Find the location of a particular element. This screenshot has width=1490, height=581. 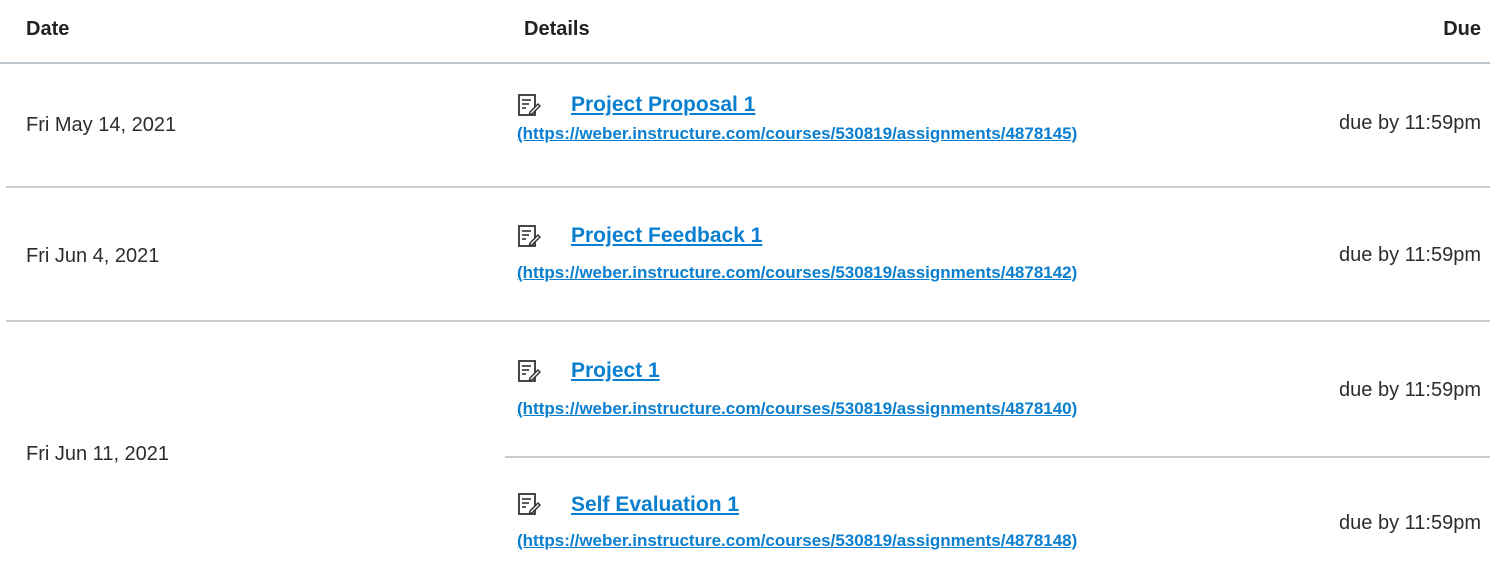

assignment-title-link: Project Proposal 1 is located at coordinates (663, 104).